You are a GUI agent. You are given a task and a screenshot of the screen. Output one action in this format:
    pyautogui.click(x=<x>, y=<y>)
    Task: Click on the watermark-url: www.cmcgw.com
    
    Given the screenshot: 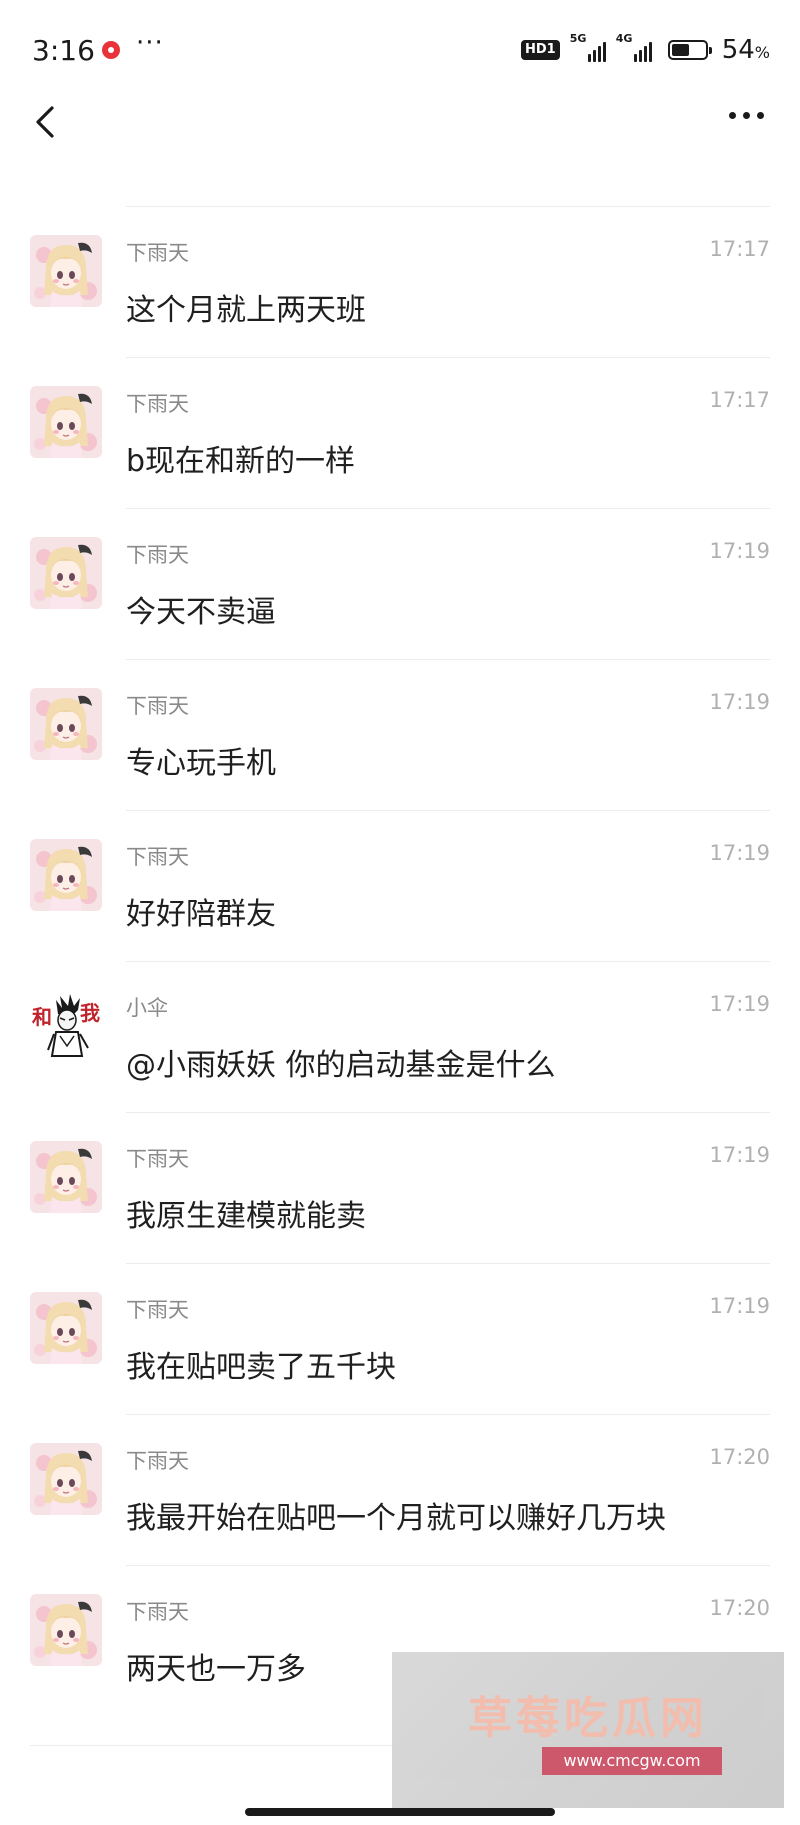 What is the action you would take?
    pyautogui.click(x=632, y=1761)
    